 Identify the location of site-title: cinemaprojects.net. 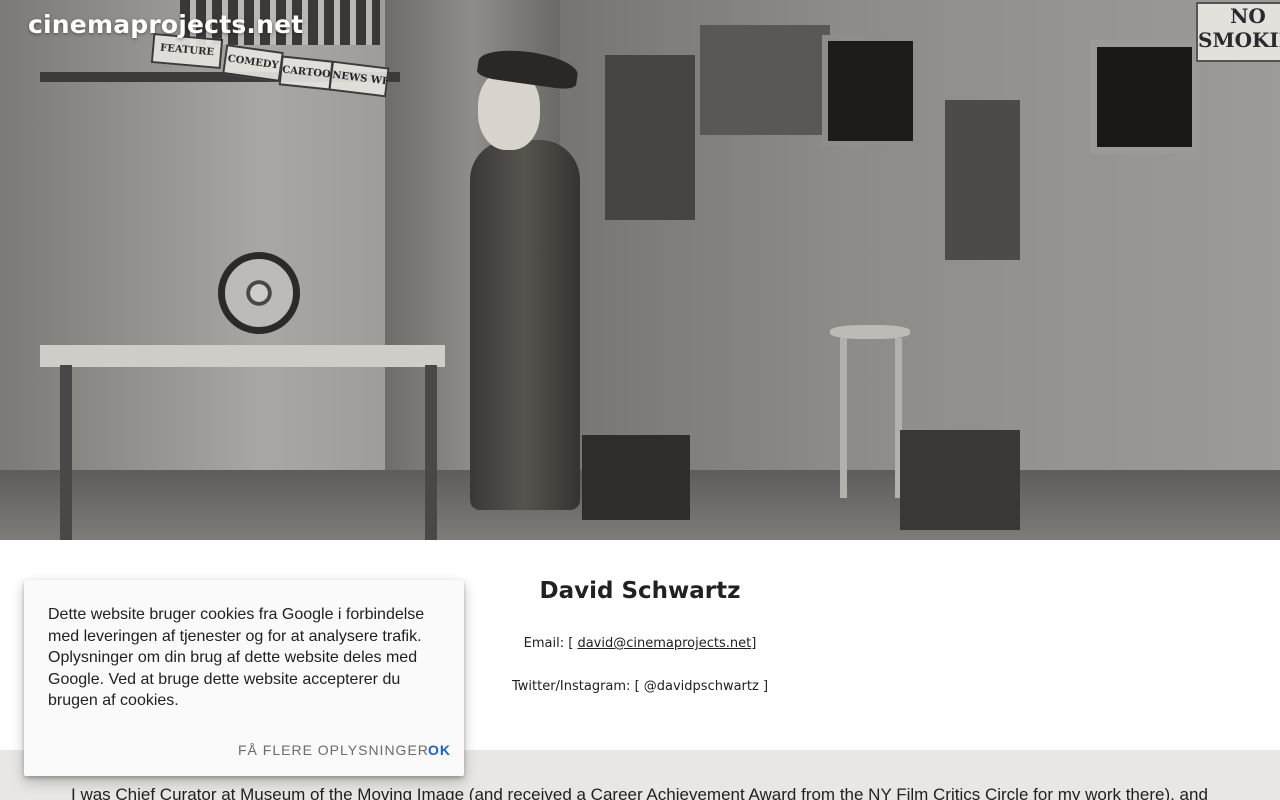
(165, 24).